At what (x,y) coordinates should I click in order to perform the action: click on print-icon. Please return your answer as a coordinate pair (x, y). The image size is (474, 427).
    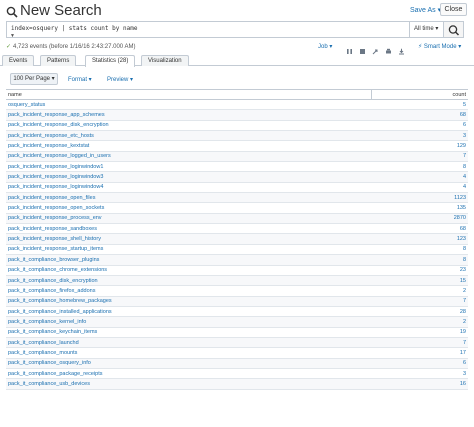
    Looking at the image, I should click on (388, 48).